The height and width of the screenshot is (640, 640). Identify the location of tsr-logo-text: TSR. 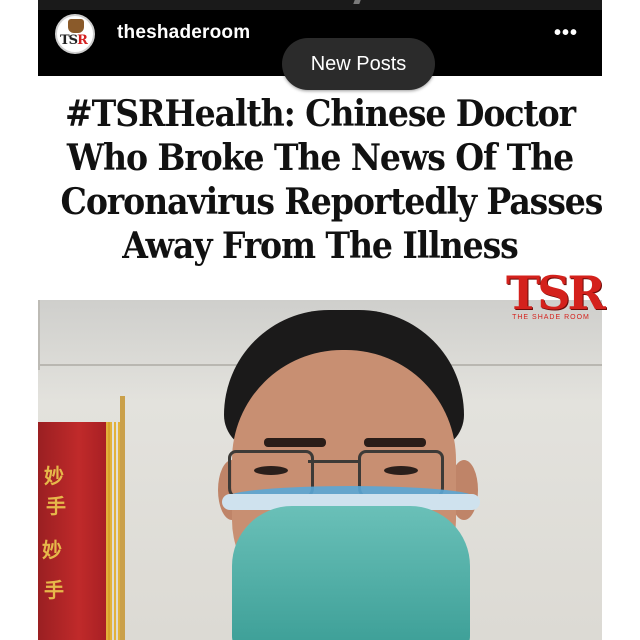
(556, 293).